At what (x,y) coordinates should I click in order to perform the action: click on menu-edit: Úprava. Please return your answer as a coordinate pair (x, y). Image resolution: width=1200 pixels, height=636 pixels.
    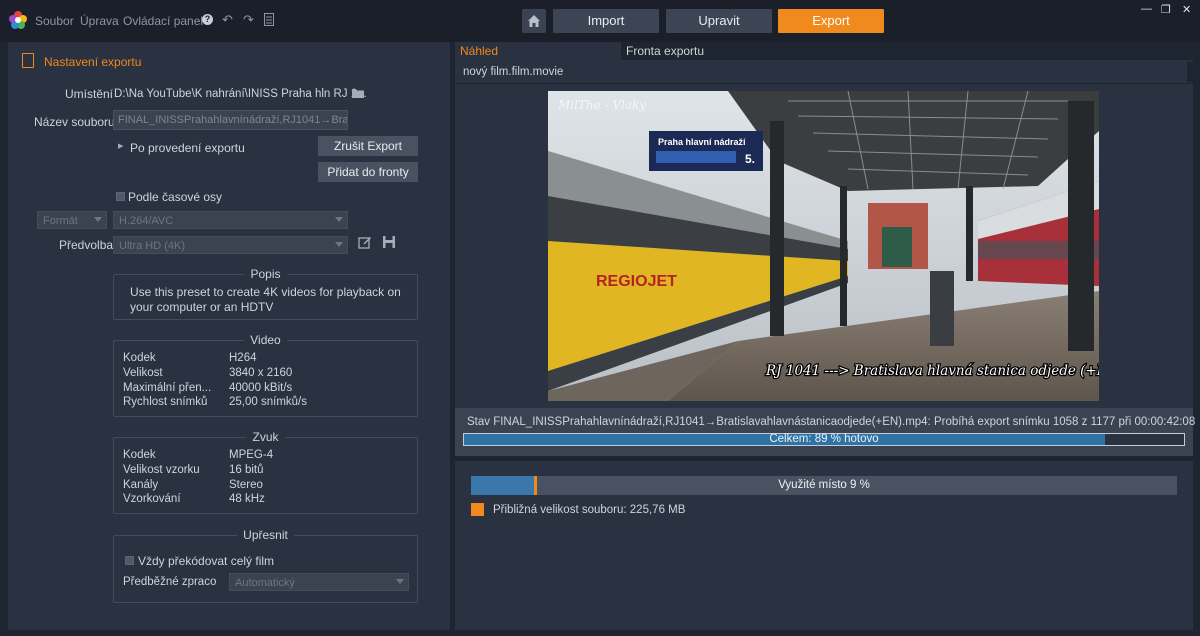
    Looking at the image, I should click on (99, 21).